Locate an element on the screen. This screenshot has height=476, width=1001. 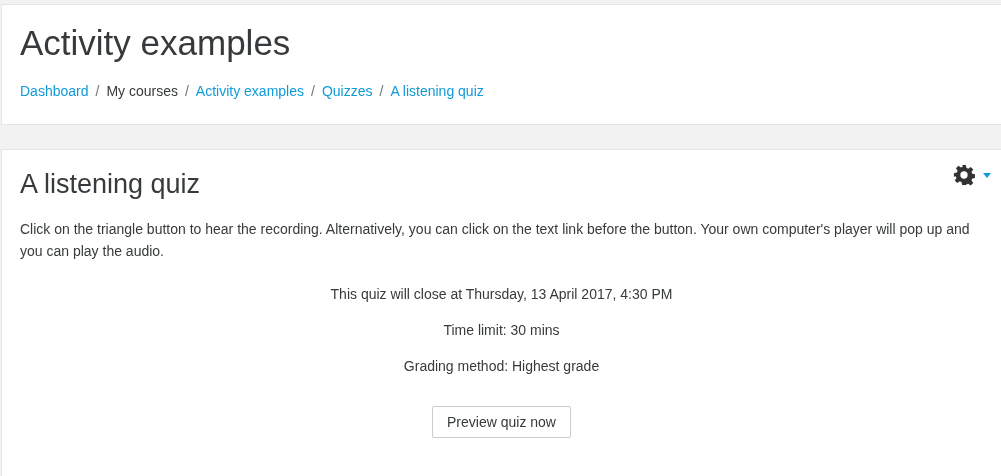
activity-title: A listening quiz is located at coordinates (110, 184).